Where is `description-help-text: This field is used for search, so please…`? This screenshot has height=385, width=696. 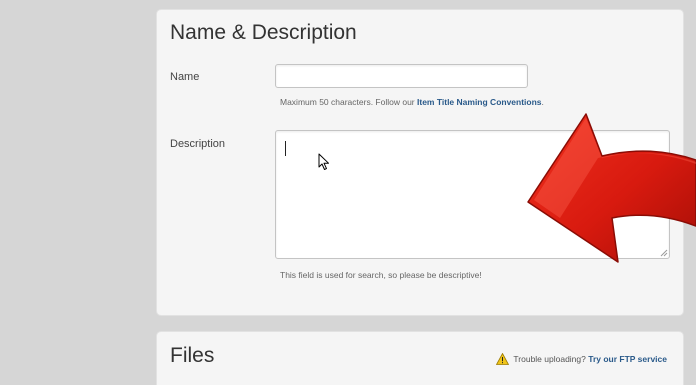
description-help-text: This field is used for search, so please… is located at coordinates (381, 275).